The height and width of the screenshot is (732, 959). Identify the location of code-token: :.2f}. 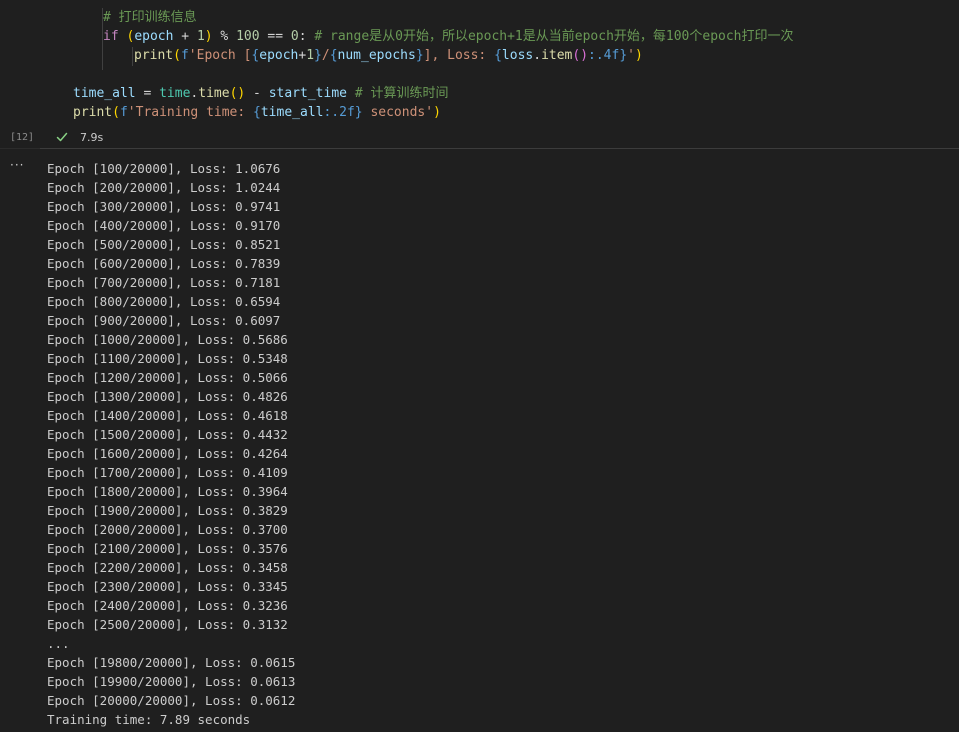
(343, 112).